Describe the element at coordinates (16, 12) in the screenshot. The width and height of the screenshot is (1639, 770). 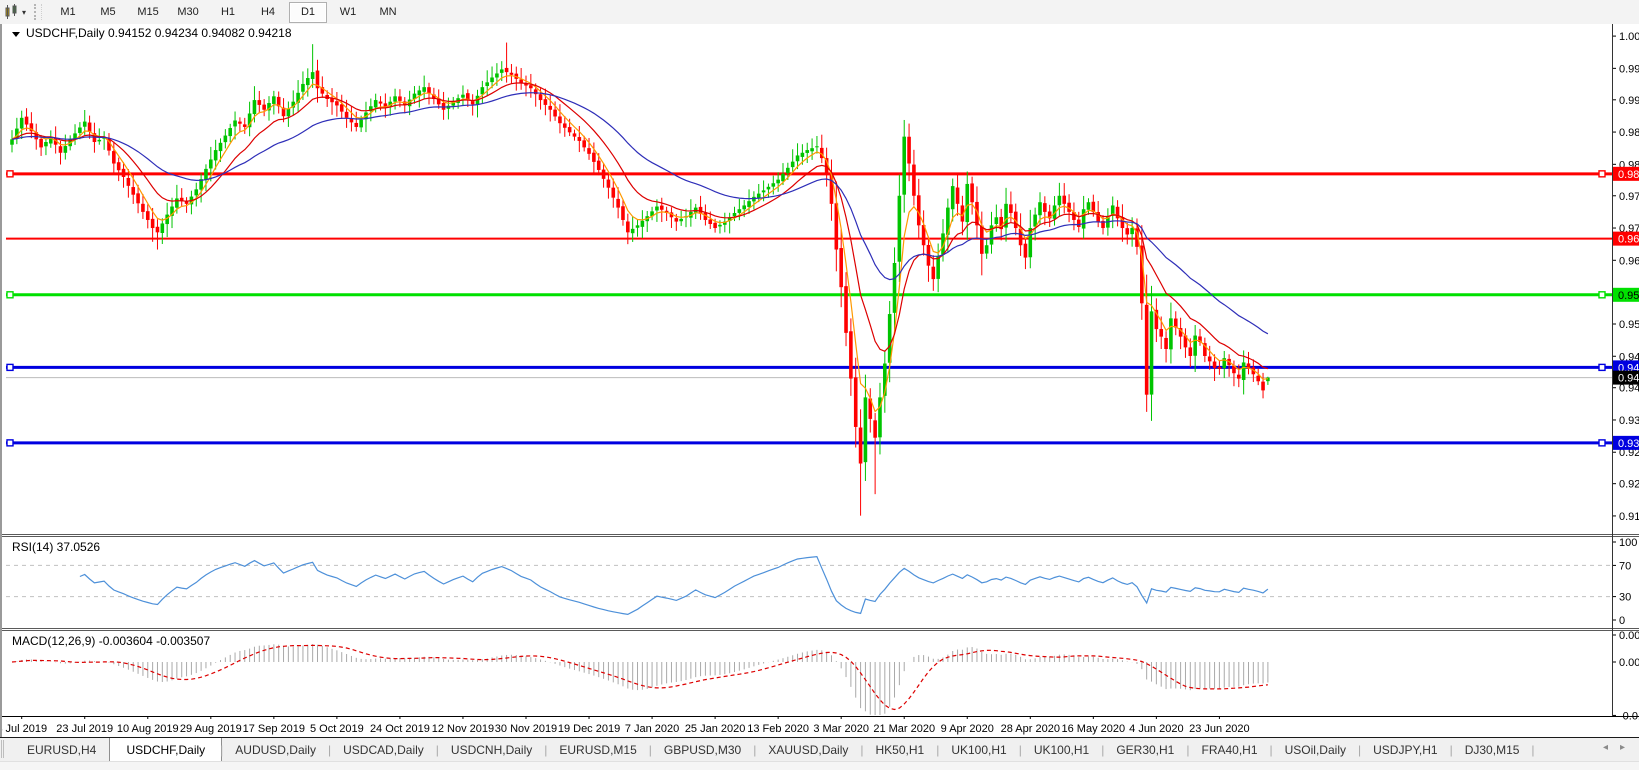
I see `chart-profile-icon: ▾` at that location.